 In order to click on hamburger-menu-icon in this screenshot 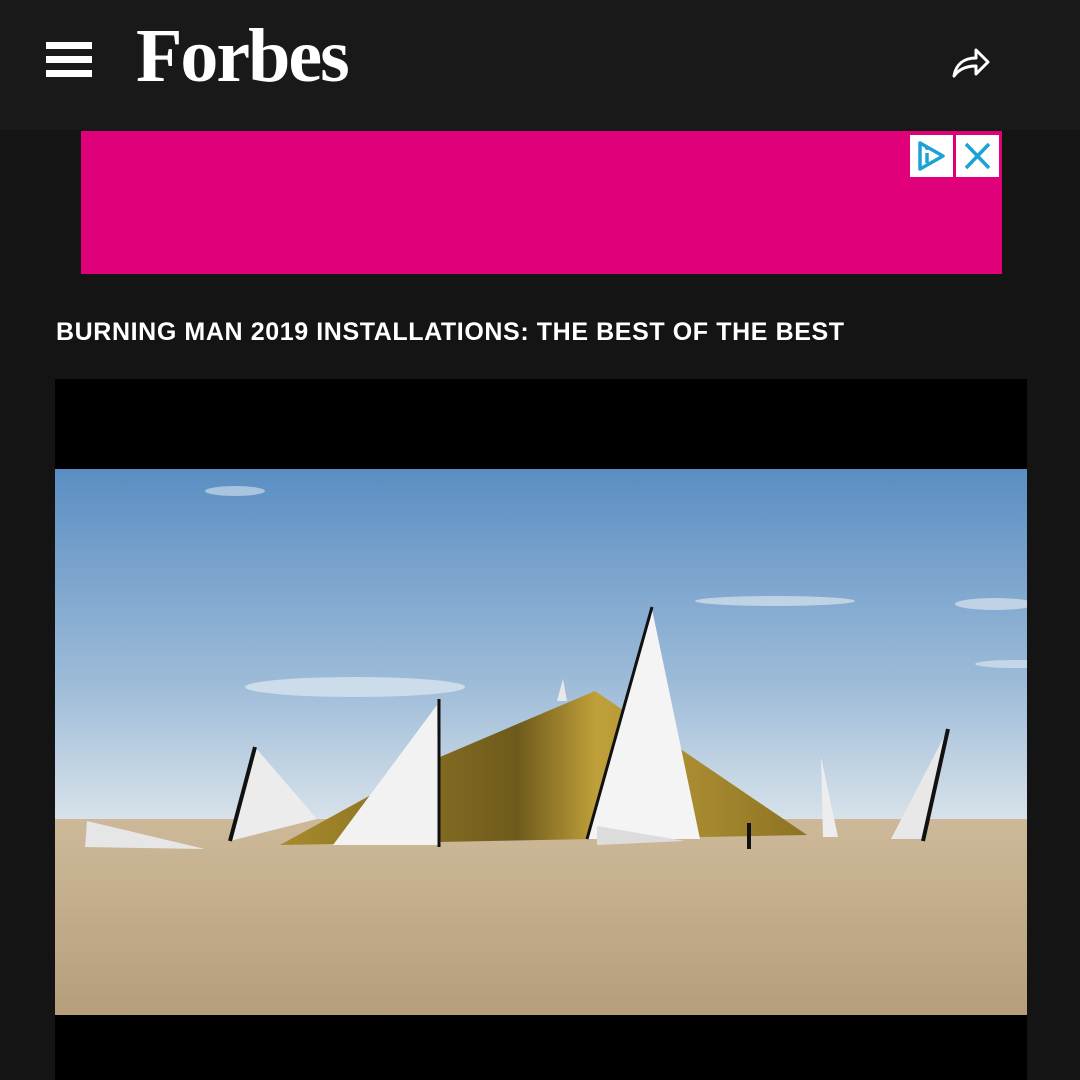, I will do `click(69, 60)`.